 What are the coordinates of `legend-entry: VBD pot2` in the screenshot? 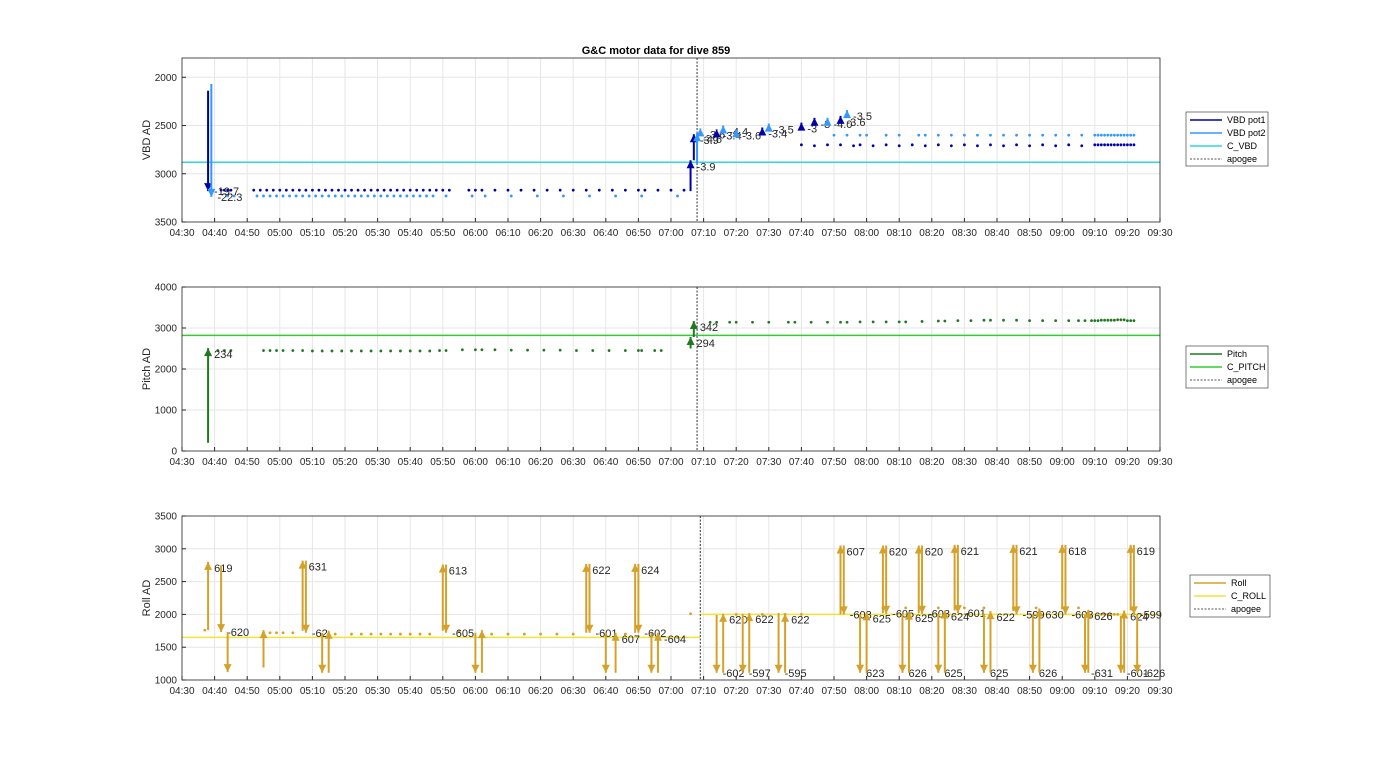 It's located at (1246, 133).